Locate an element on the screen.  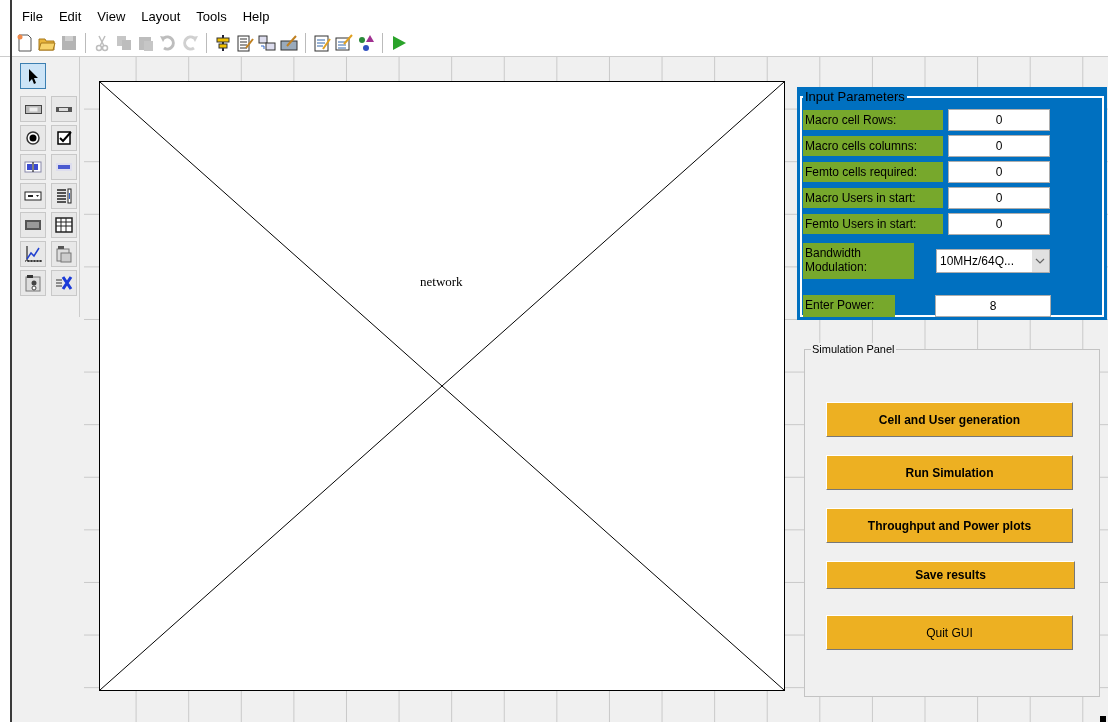
toolbar-editor-icon is located at coordinates (289, 43).